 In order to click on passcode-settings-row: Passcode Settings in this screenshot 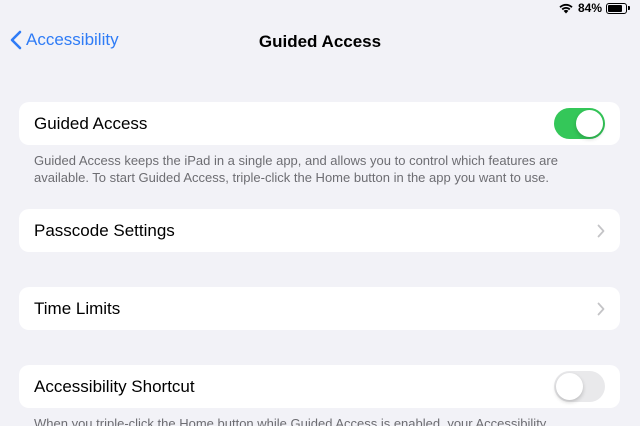, I will do `click(319, 230)`.